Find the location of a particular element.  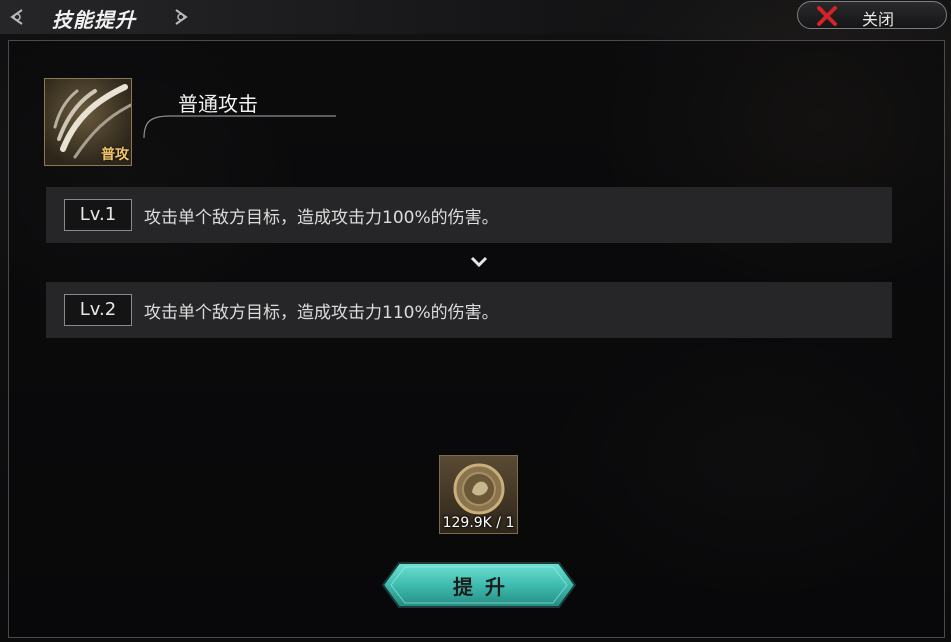

level-label: Lv.2 is located at coordinates (98, 310).